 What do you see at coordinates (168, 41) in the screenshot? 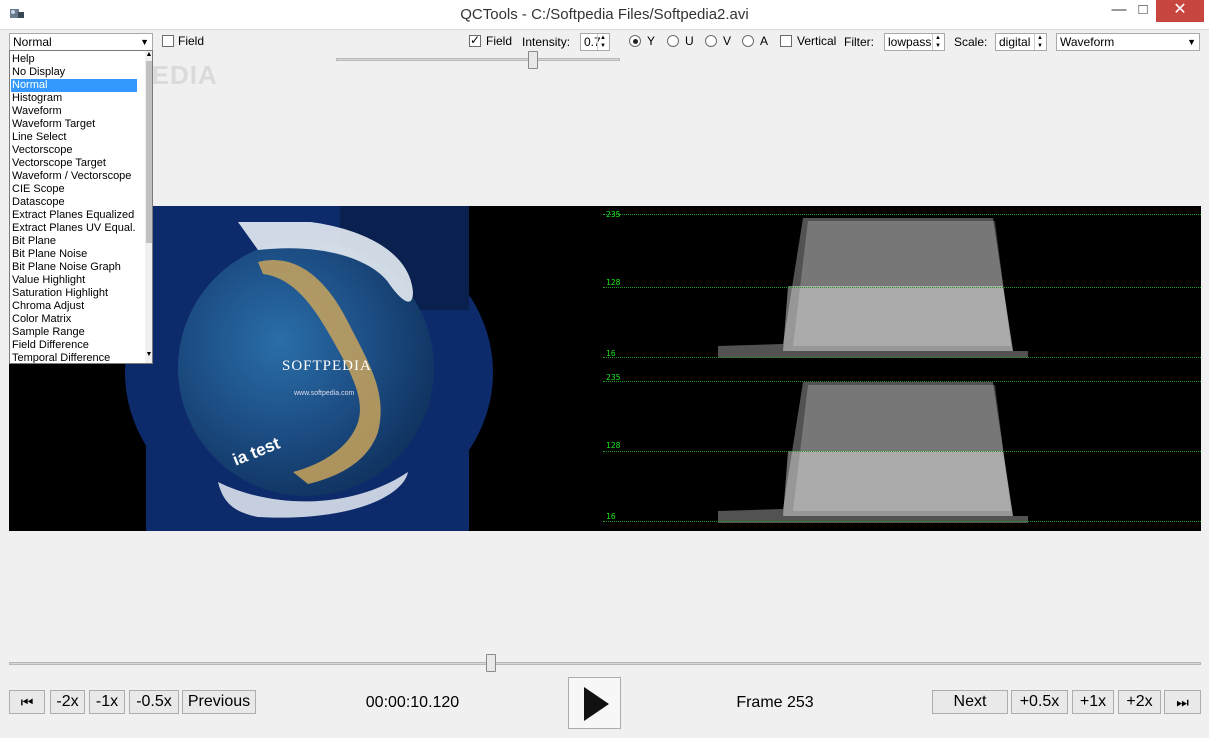
I see `field-checkbox-left` at bounding box center [168, 41].